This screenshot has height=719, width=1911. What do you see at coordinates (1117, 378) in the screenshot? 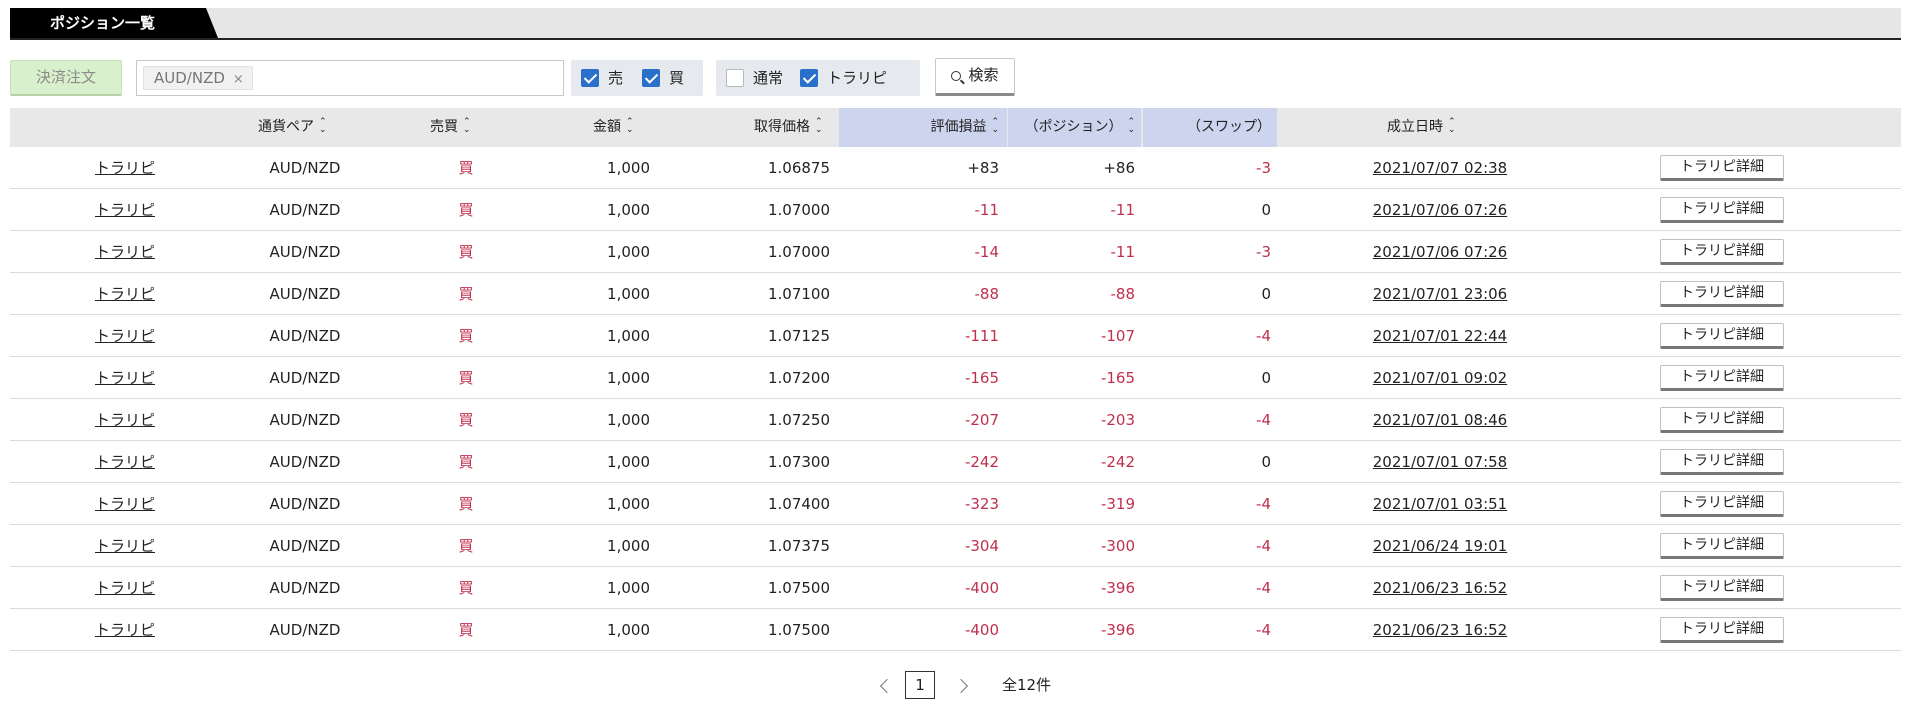
I see `row-position: -165` at bounding box center [1117, 378].